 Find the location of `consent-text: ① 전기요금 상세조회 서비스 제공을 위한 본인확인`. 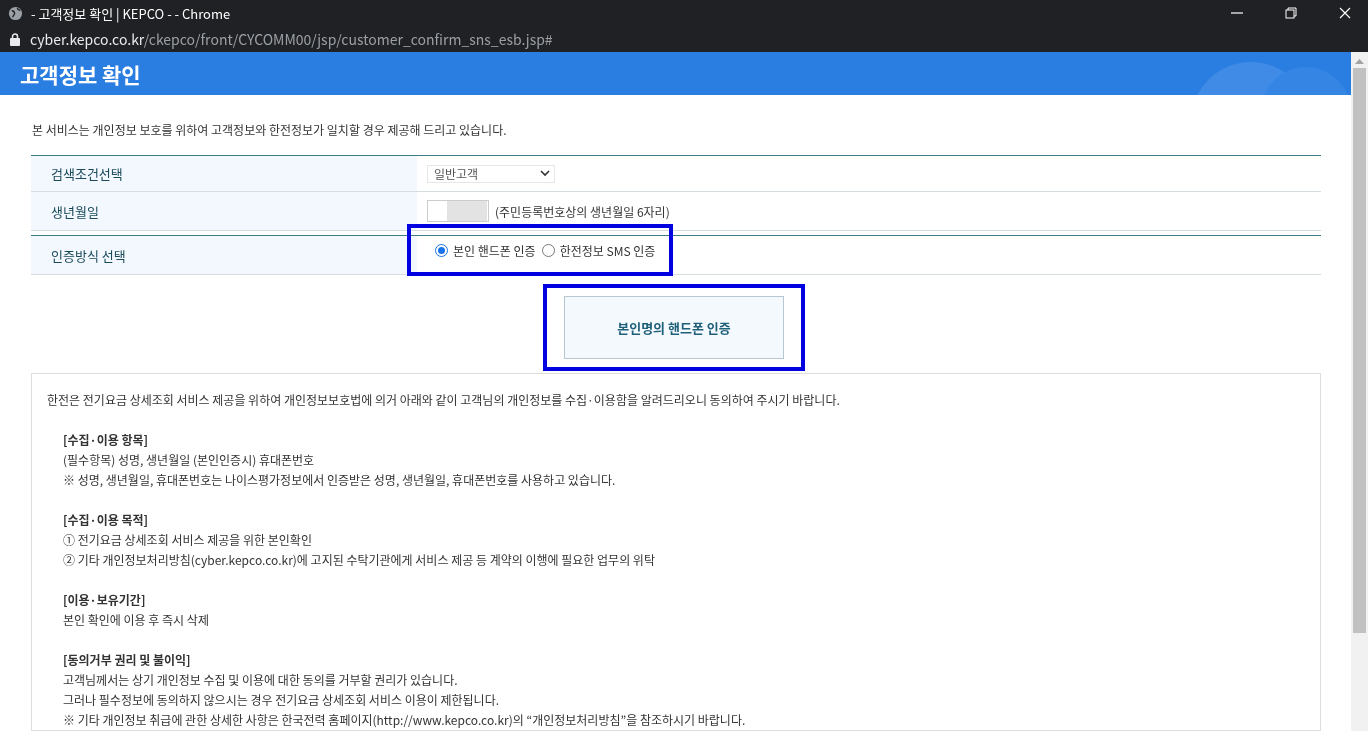

consent-text: ① 전기요금 상세조회 서비스 제공을 위한 본인확인 is located at coordinates (188, 540).